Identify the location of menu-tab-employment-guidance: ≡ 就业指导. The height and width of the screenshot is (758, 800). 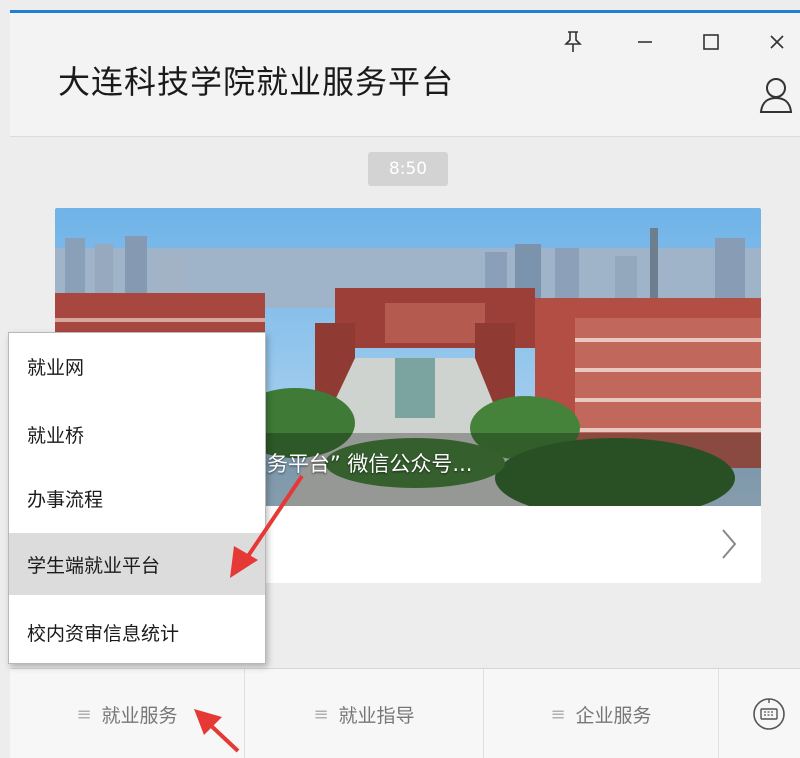
(364, 713).